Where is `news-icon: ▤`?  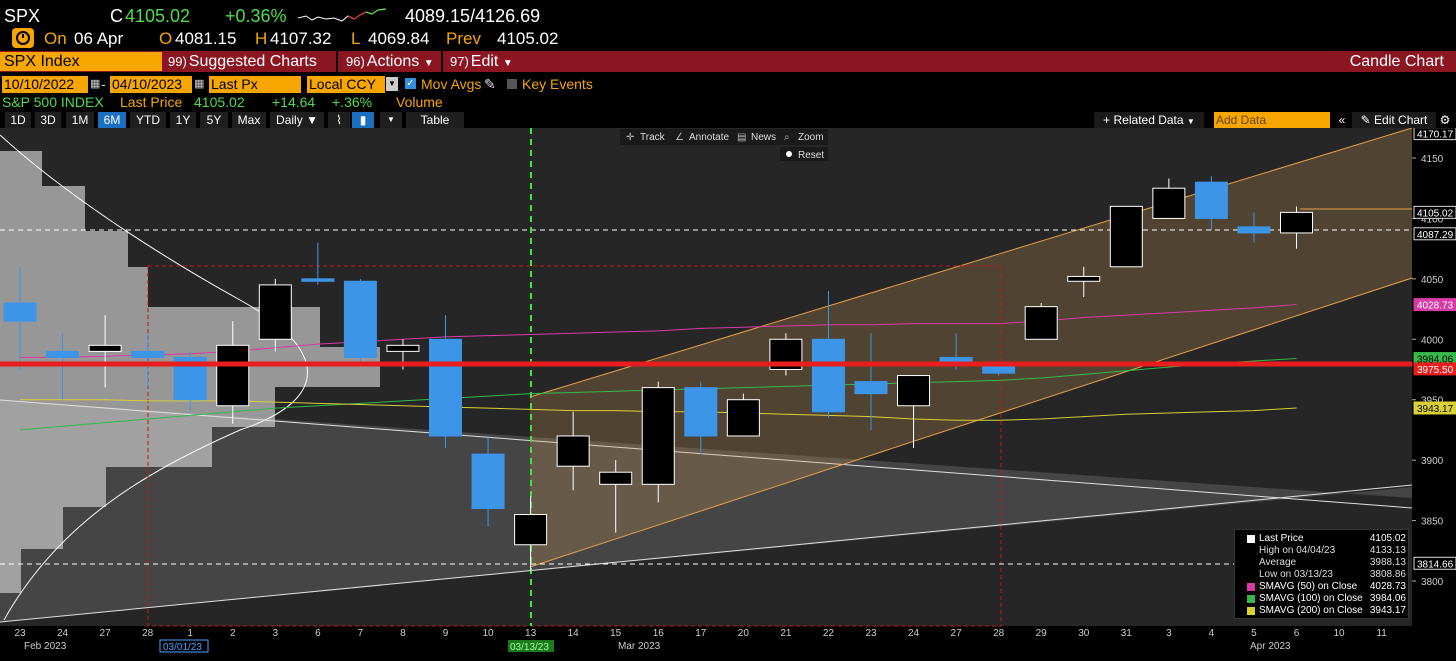
news-icon: ▤ is located at coordinates (741, 137).